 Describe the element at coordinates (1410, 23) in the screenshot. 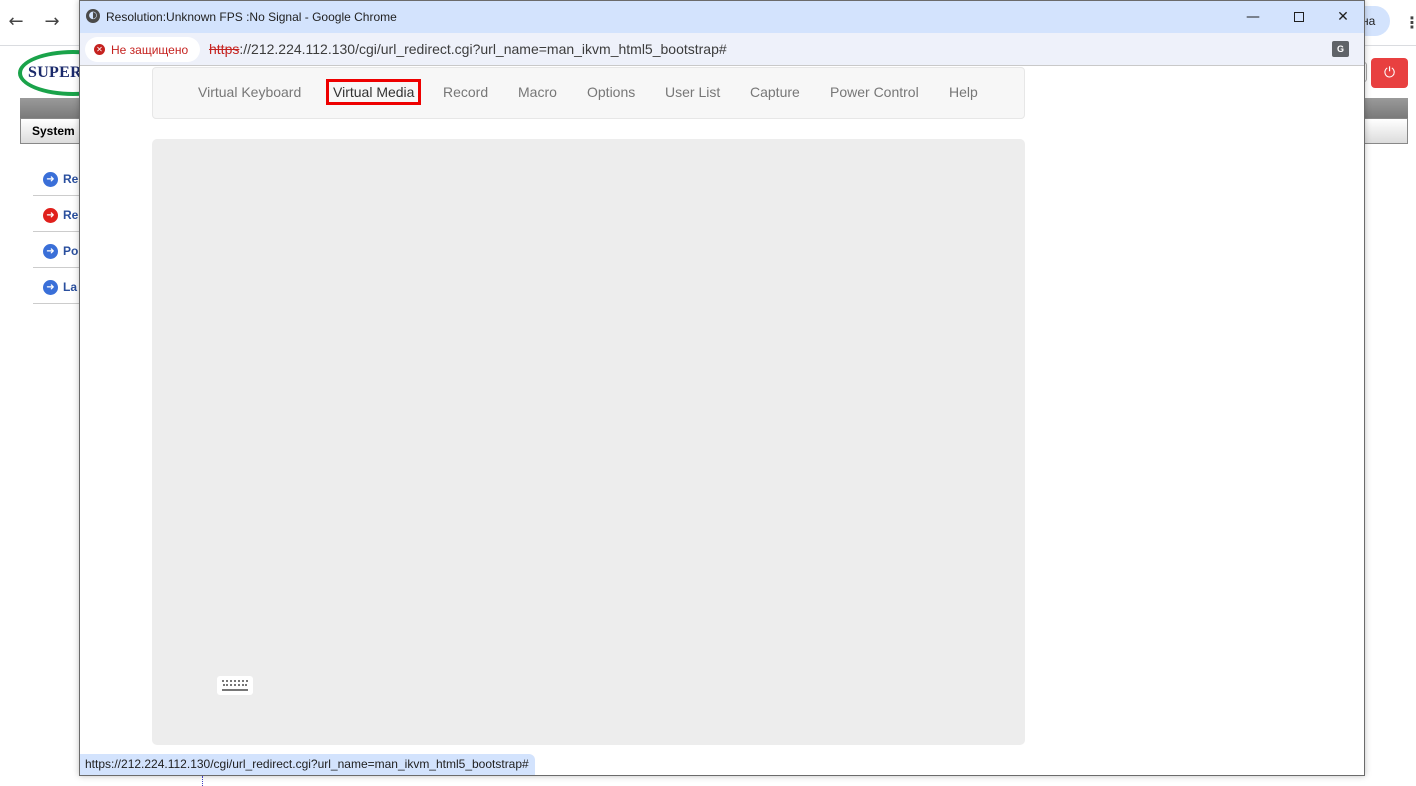

I see `kebab-menu-icon: ⋮` at that location.